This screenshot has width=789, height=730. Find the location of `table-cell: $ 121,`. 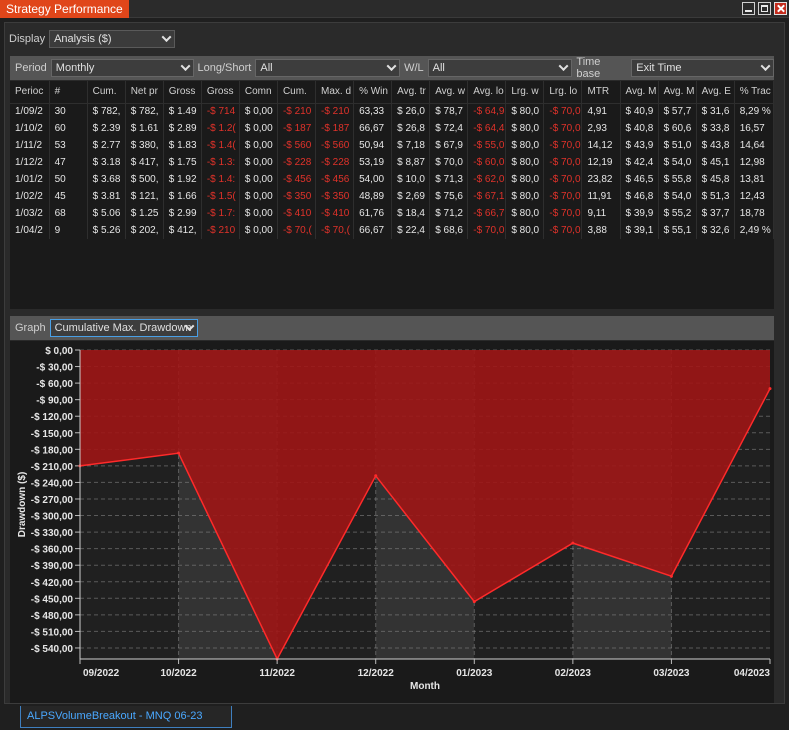

table-cell: $ 121, is located at coordinates (144, 196).